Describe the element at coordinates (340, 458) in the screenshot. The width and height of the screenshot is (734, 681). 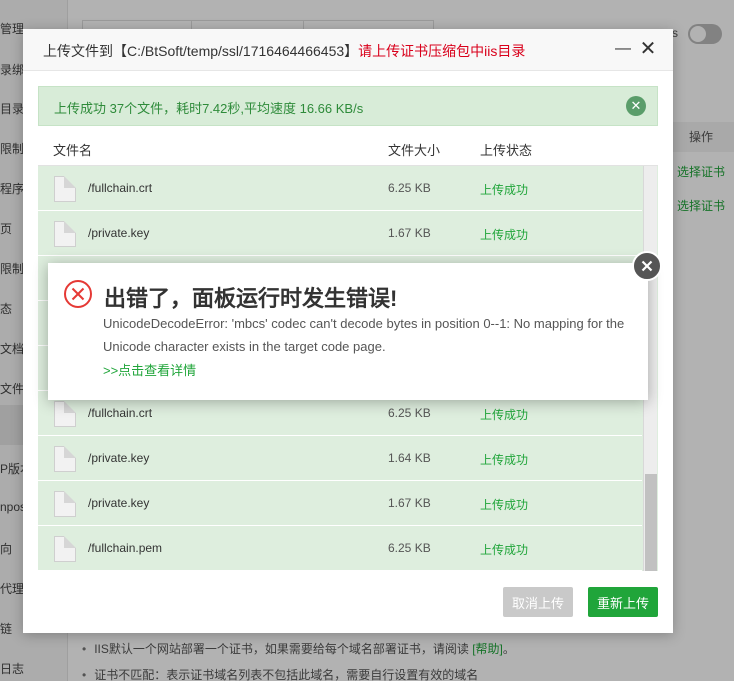
I see `file-row: /private.key 1.64 KB 上传成功` at that location.